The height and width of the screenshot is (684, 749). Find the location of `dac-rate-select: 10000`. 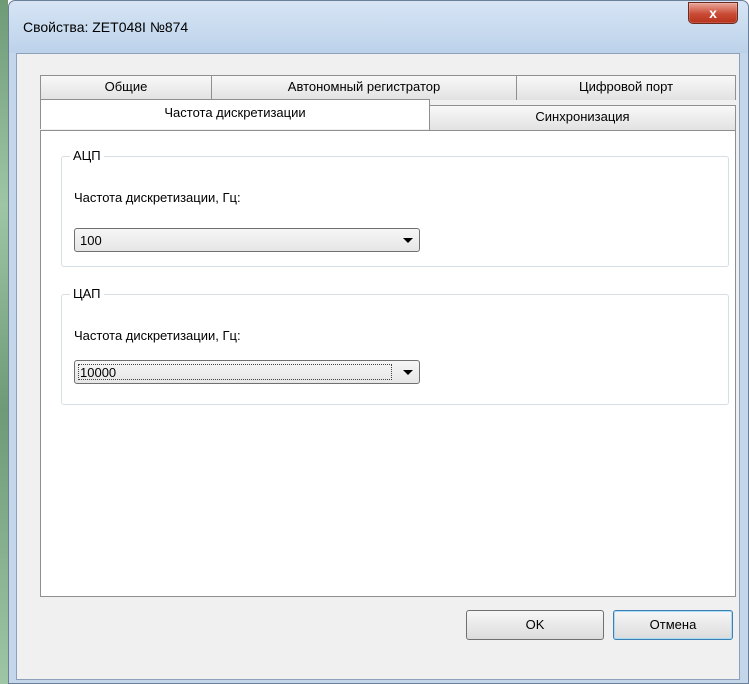

dac-rate-select: 10000 is located at coordinates (247, 372).